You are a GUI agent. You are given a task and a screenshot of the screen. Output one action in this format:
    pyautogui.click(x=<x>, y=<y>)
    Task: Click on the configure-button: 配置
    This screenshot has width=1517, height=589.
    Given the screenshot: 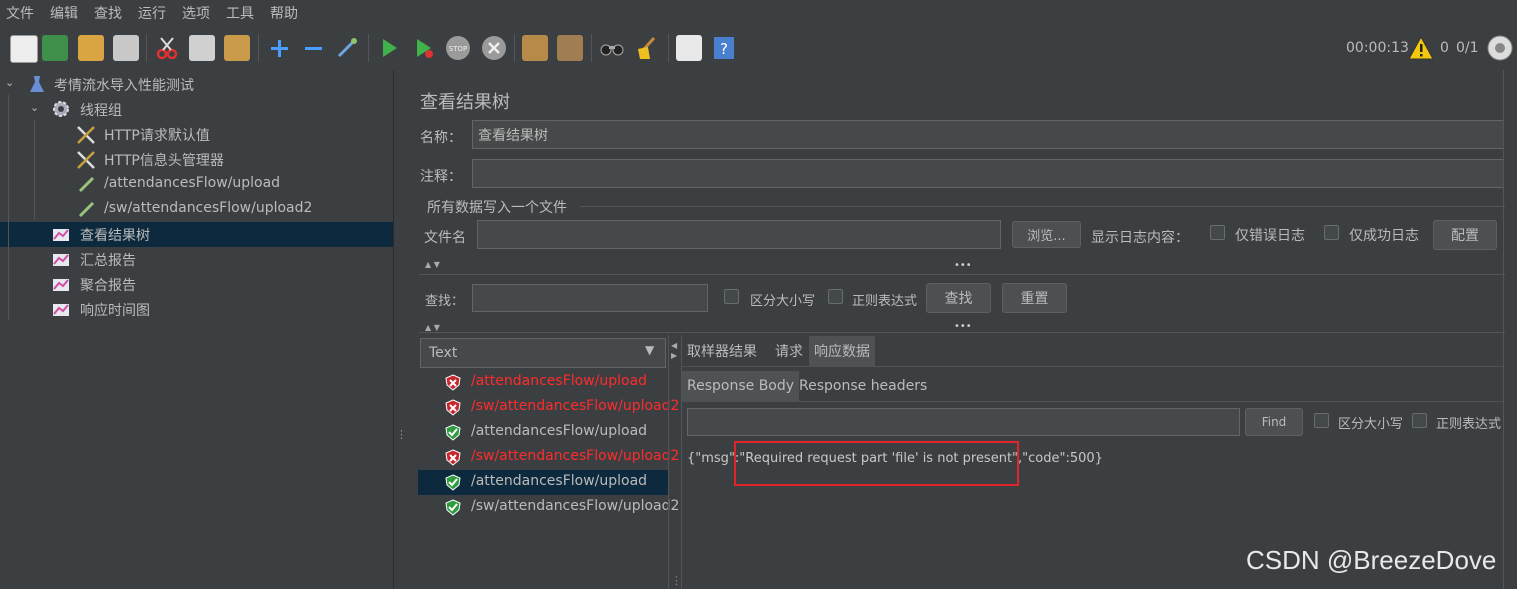 What is the action you would take?
    pyautogui.click(x=1465, y=235)
    